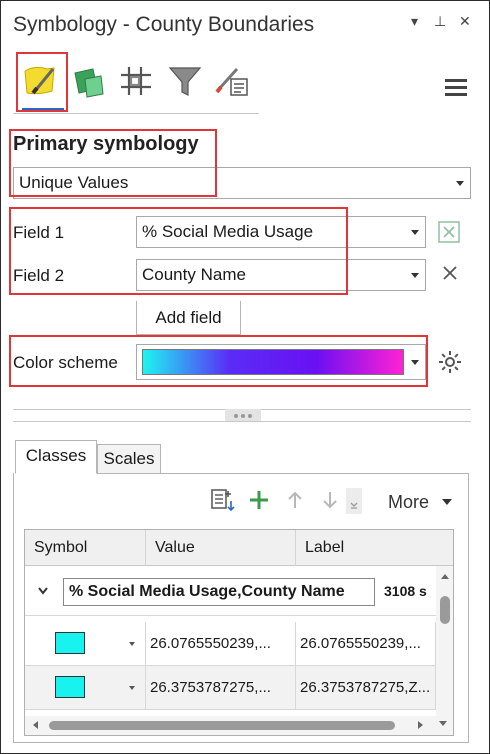 Image resolution: width=490 pixels, height=754 pixels. What do you see at coordinates (129, 459) in the screenshot?
I see `tab-scales: Scales` at bounding box center [129, 459].